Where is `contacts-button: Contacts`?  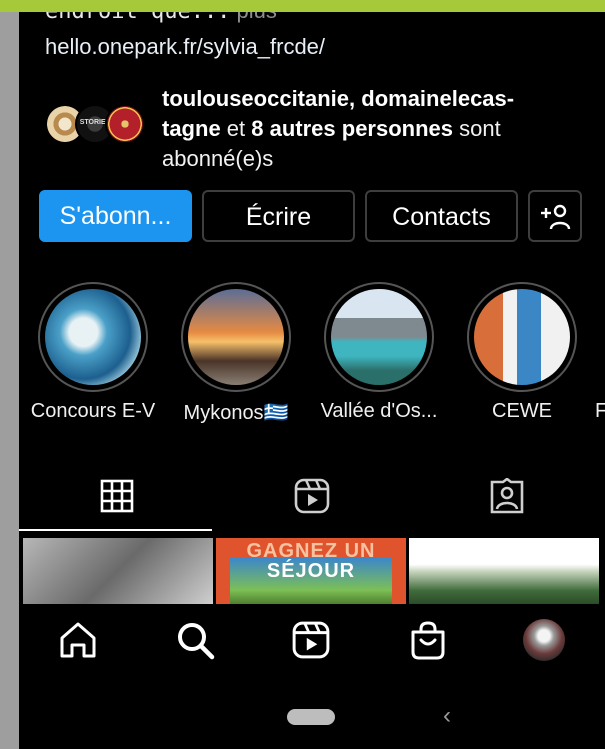 contacts-button: Contacts is located at coordinates (441, 216).